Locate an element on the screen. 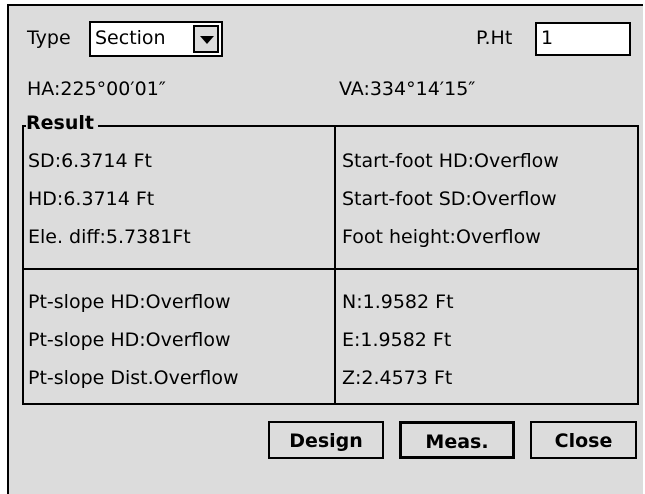  hd-value: HD:6.3714 Ft is located at coordinates (91, 199).